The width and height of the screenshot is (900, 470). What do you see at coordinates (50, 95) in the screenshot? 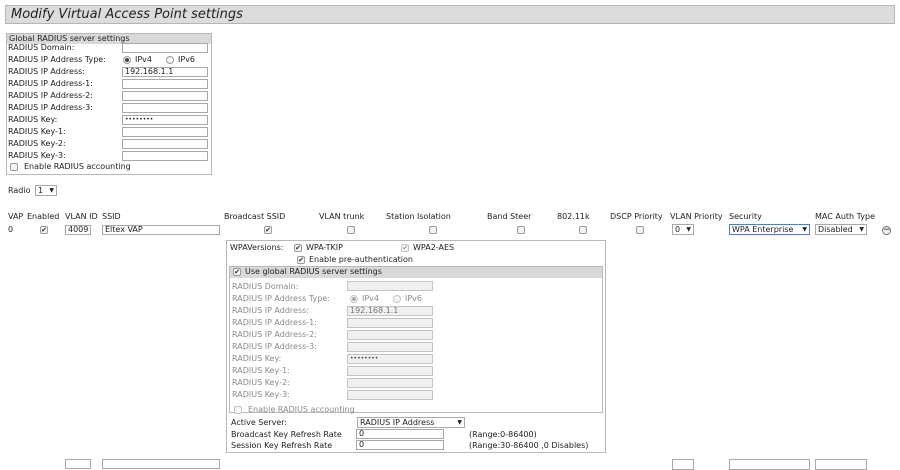
I see `radius-ip2-label: RADIUS IP Address-2:` at bounding box center [50, 95].